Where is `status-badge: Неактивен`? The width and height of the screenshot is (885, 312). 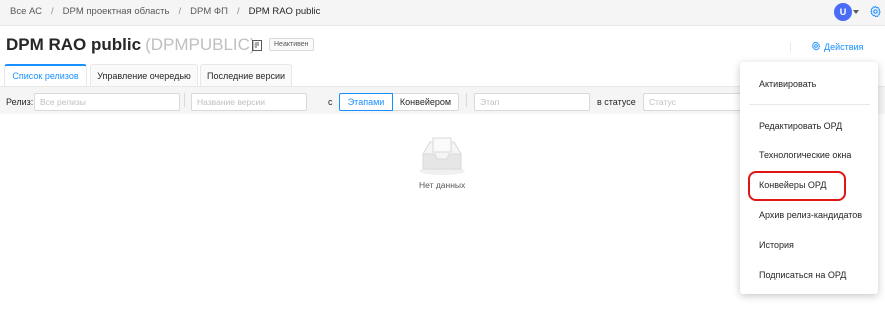 status-badge: Неактивен is located at coordinates (291, 44).